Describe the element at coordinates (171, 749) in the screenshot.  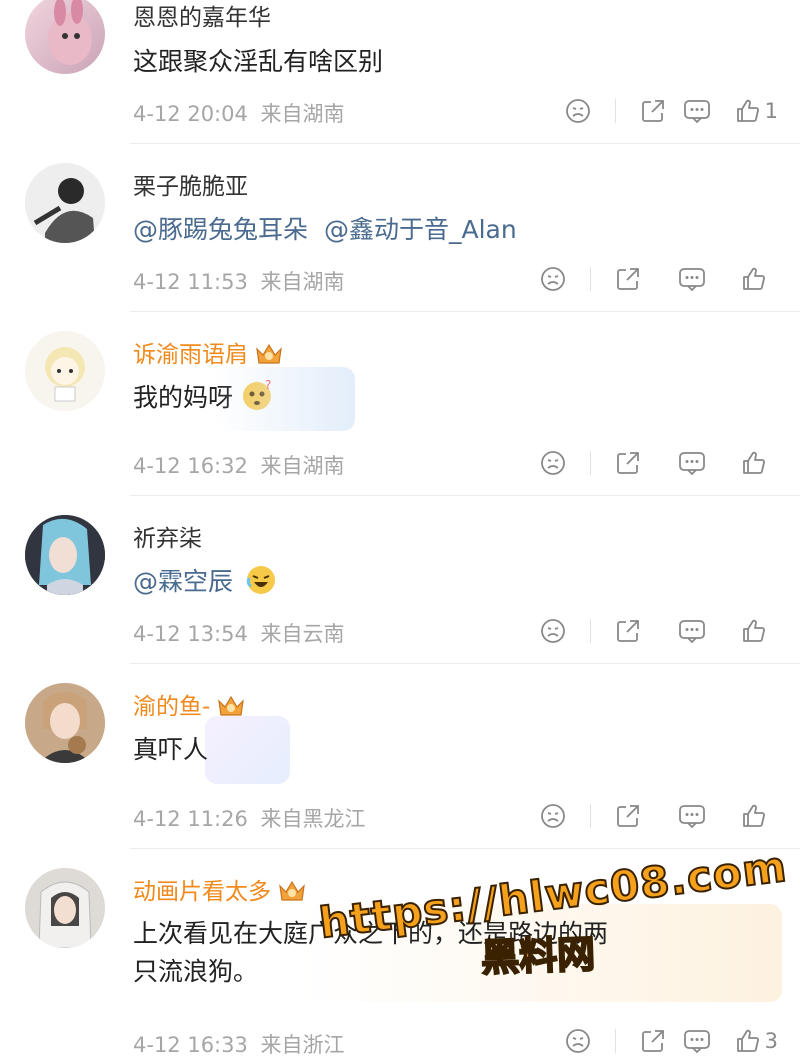
I see `comment-text: 真吓人` at that location.